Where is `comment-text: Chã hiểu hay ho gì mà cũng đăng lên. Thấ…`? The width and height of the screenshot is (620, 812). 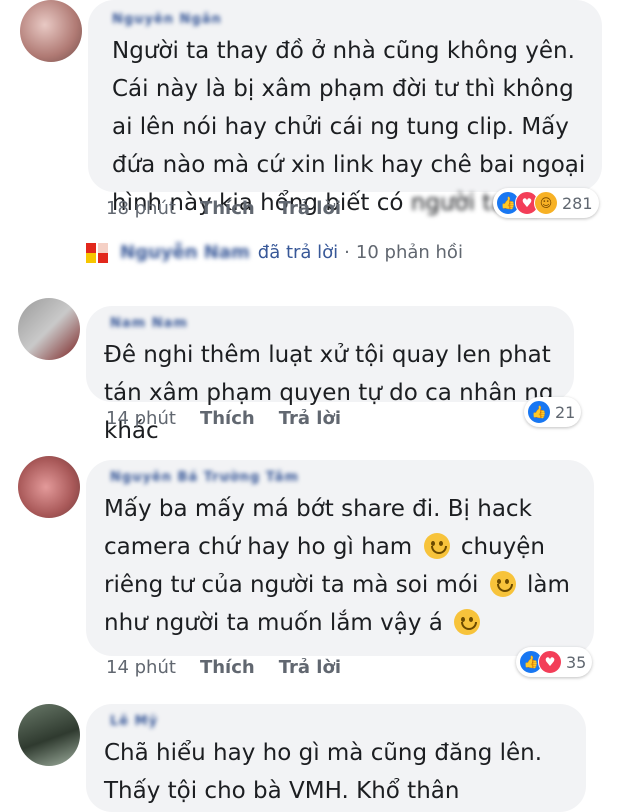
comment-text: Chã hiểu hay ho gì mà cũng đăng lên. Thấ… is located at coordinates (327, 772).